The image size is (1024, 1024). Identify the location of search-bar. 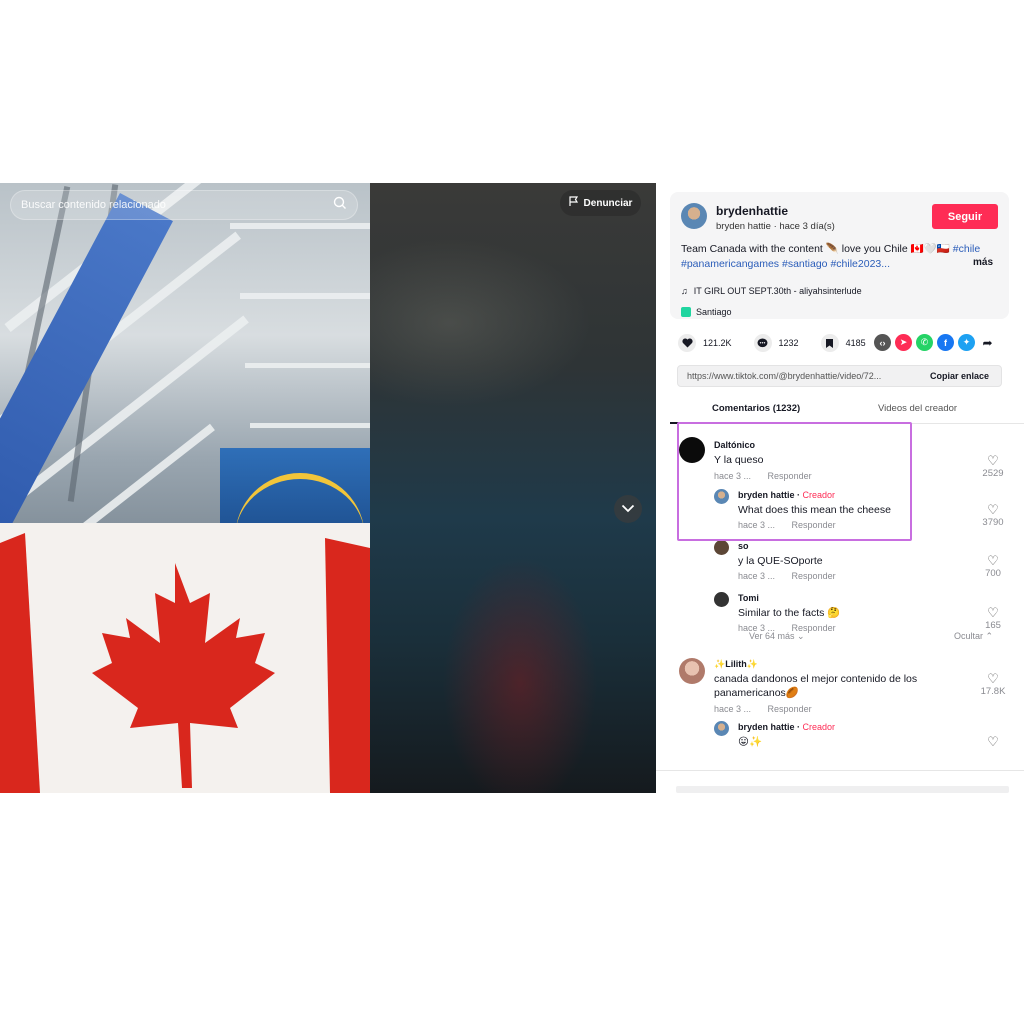
(184, 205).